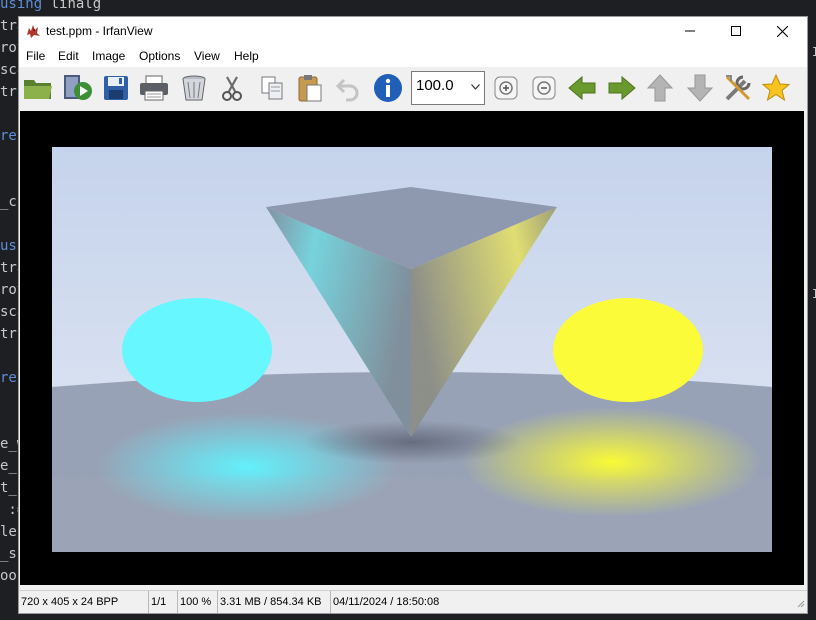 This screenshot has height=620, width=816. I want to click on minimize-icon, so click(690, 31).